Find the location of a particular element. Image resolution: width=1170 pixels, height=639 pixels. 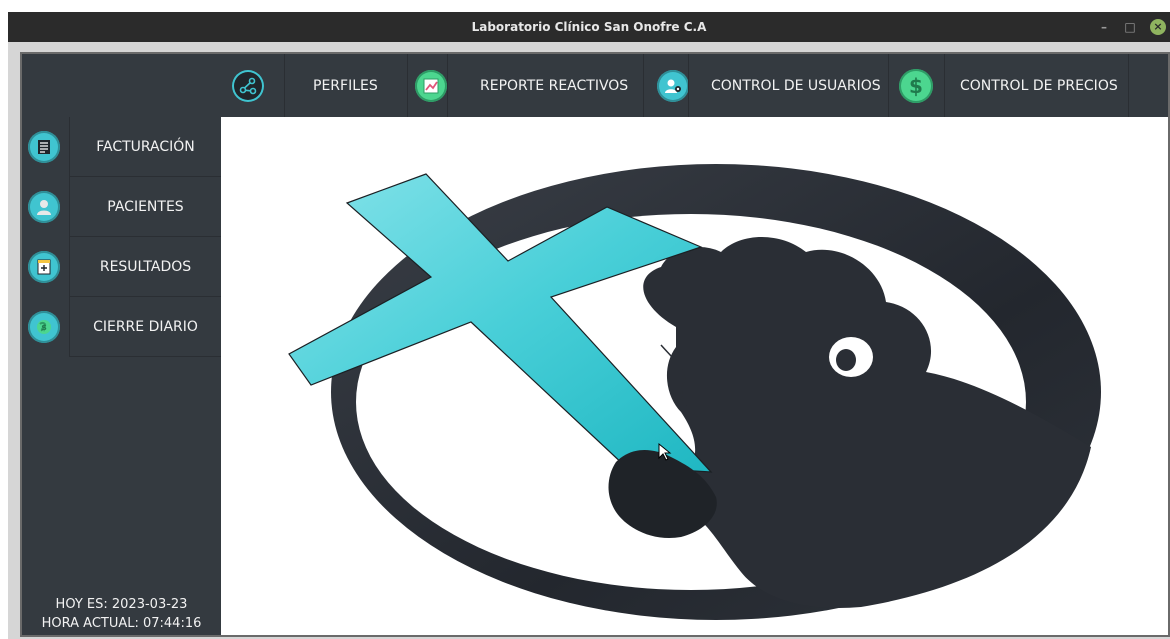

sidebar-item-pacientes: PACIENTES is located at coordinates (121, 207).